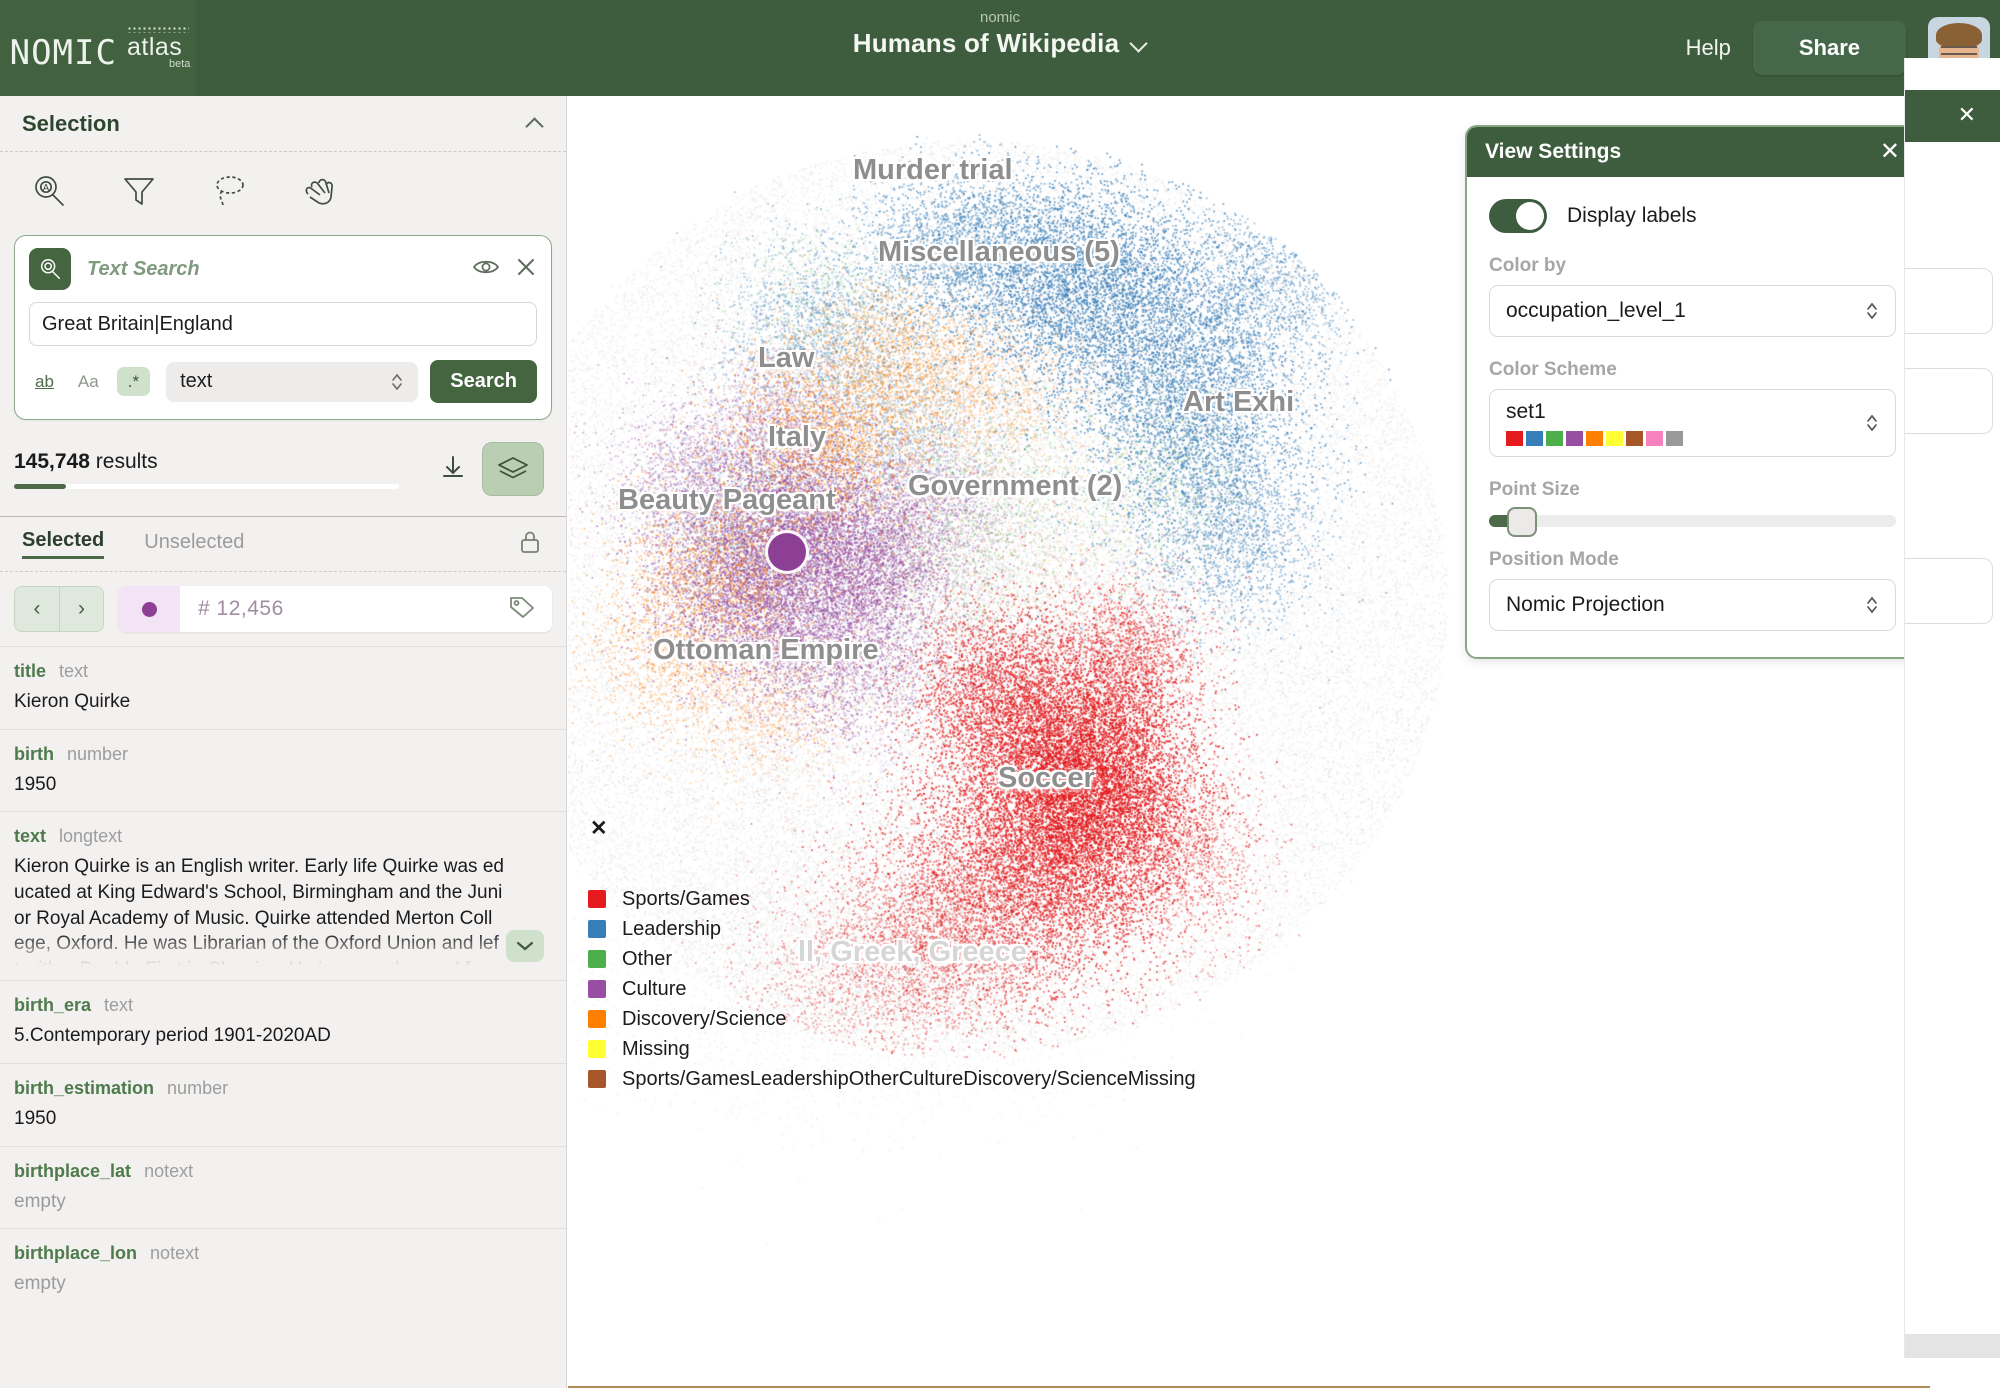 The width and height of the screenshot is (2000, 1388). Describe the element at coordinates (892, 1019) in the screenshot. I see `legend-item: Discovery/Science` at that location.